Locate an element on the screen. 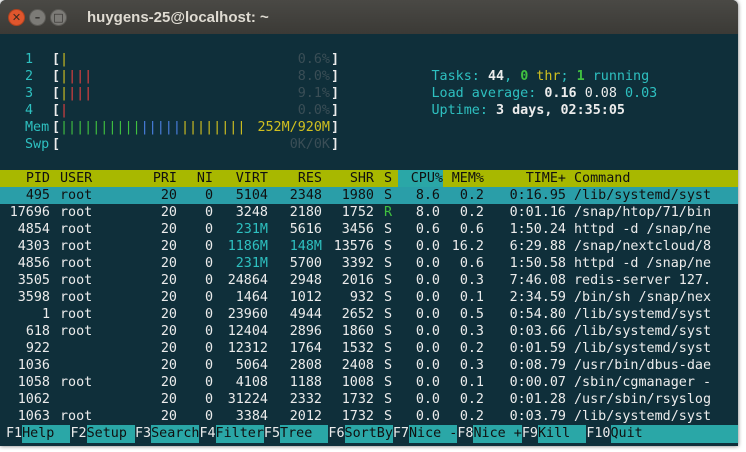 The image size is (746, 452). uptime-line: Uptime: 3 days, 02:35:05 is located at coordinates (369, 101).